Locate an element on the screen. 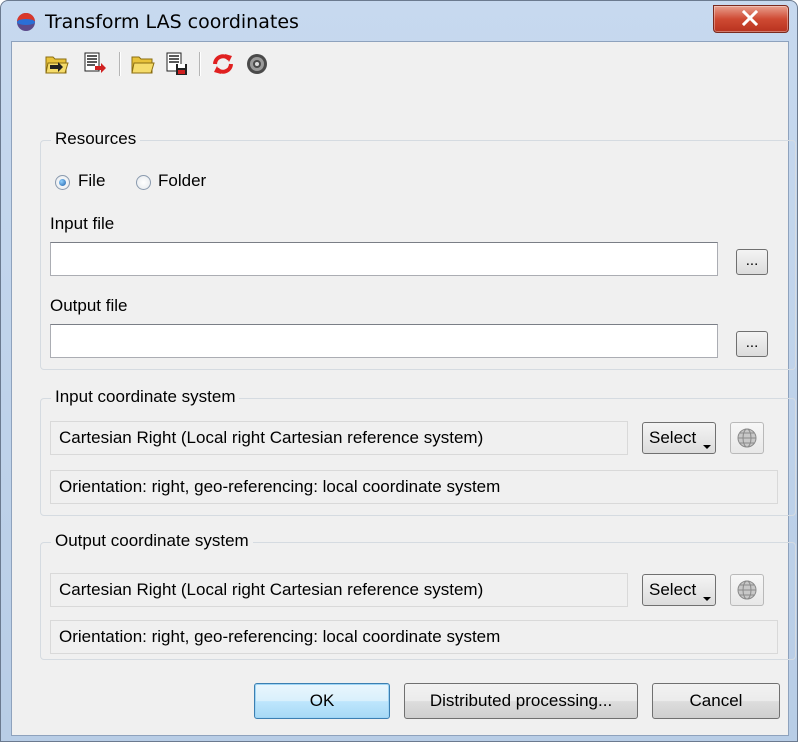 The width and height of the screenshot is (798, 742). close-icon is located at coordinates (750, 18).